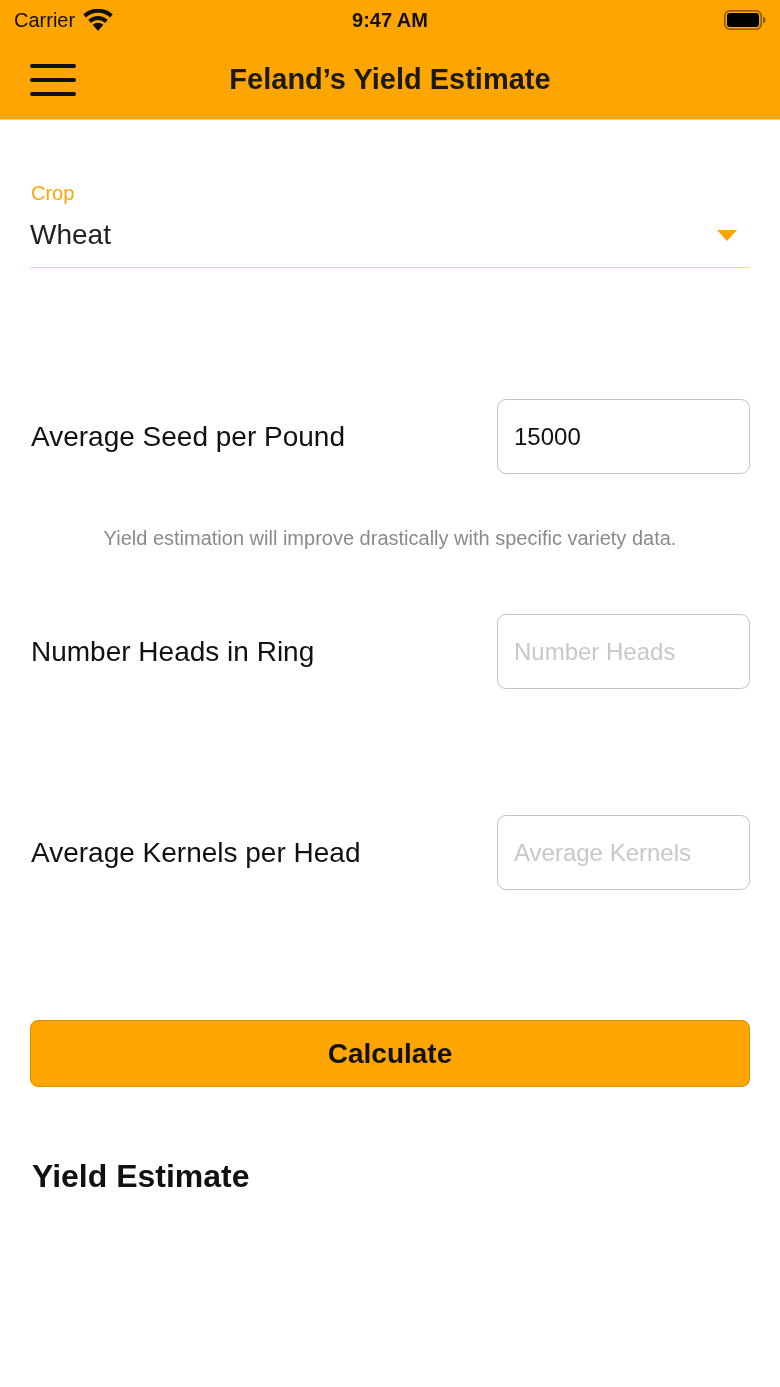 This screenshot has width=780, height=1387. Describe the element at coordinates (187, 436) in the screenshot. I see `field-label: Average Seed per Pound` at that location.